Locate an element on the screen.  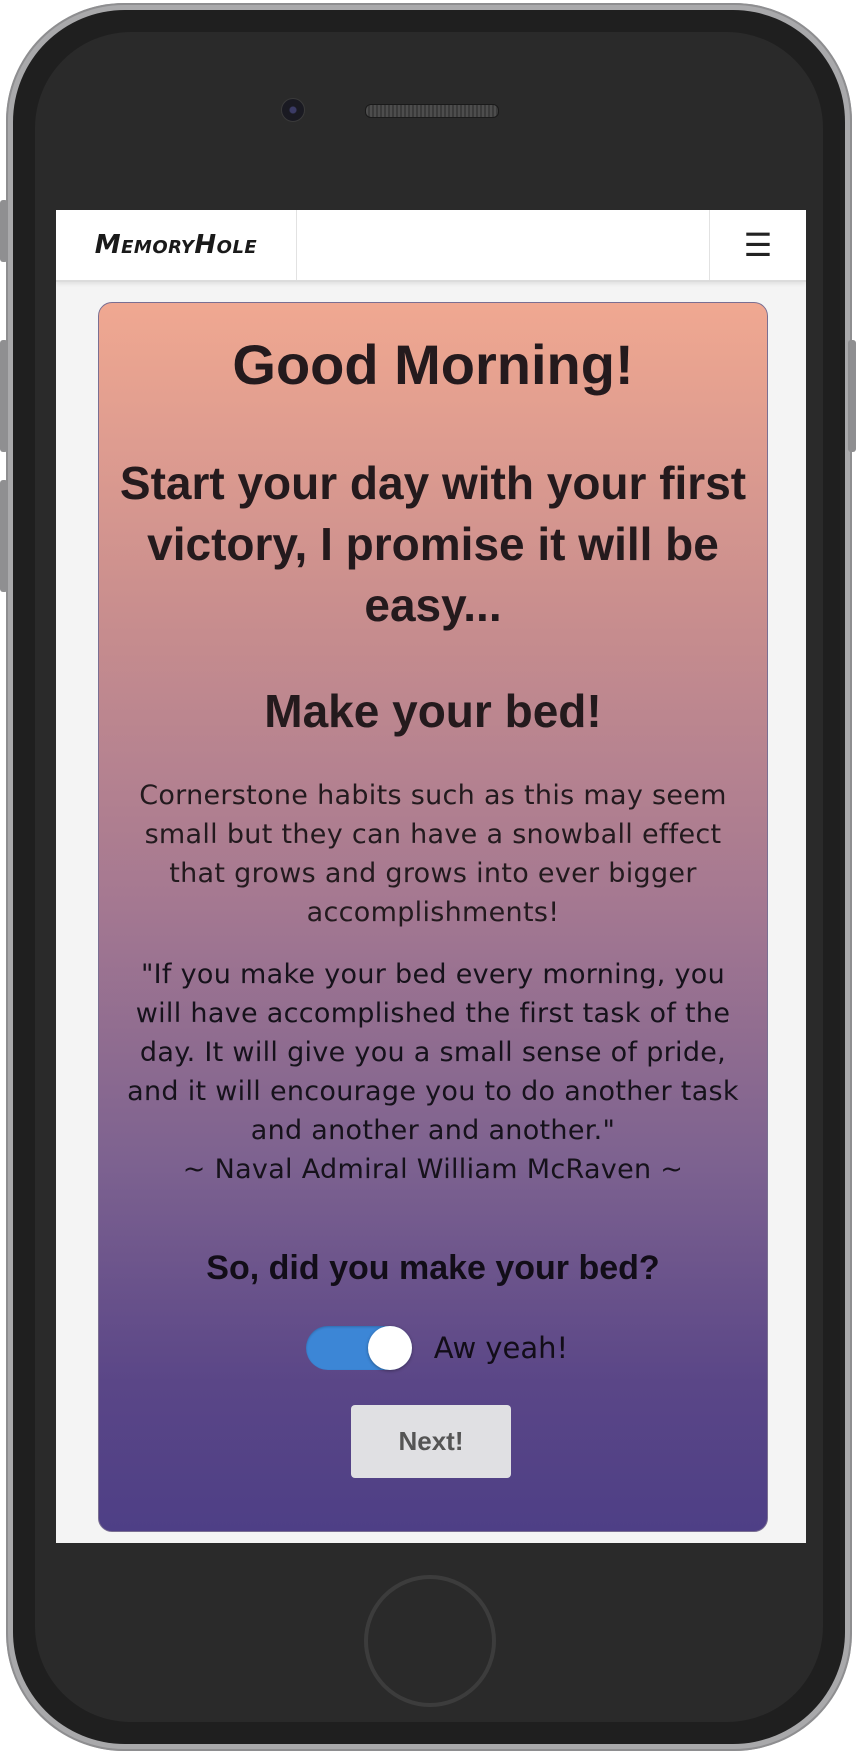
speaker-grille is located at coordinates (432, 111).